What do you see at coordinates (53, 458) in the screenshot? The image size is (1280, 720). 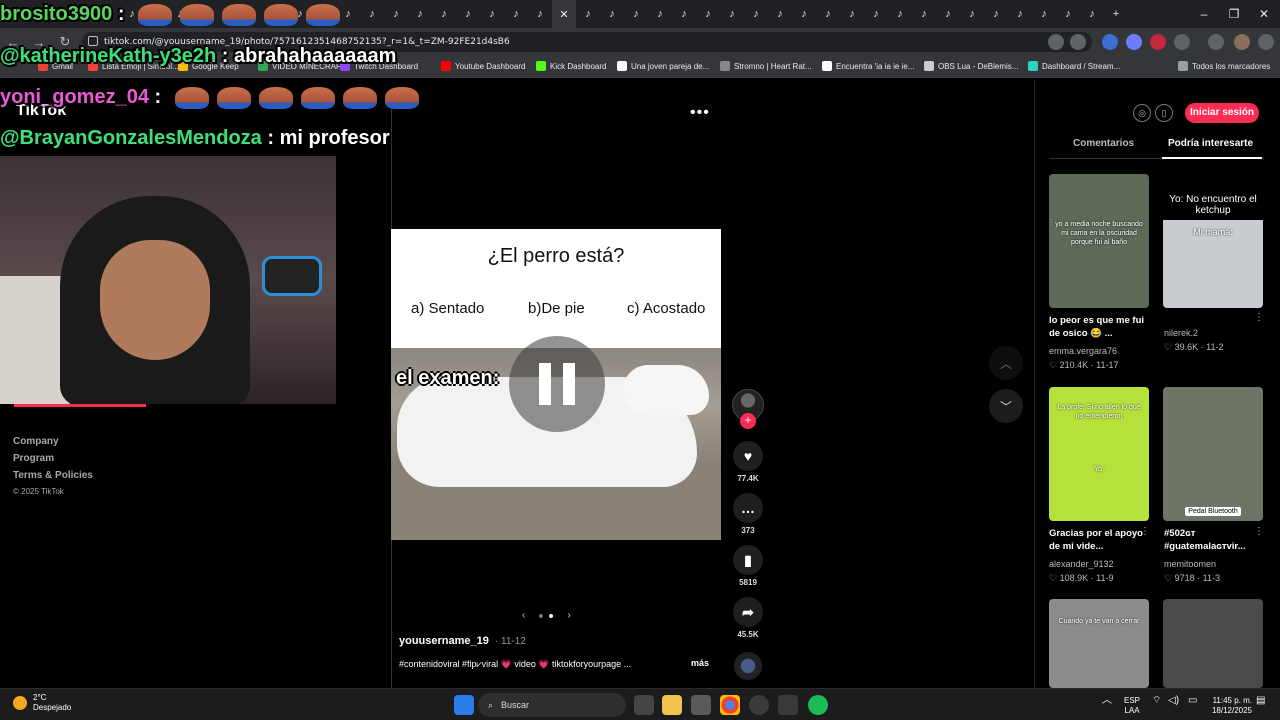 I see `footer-link-program: Program` at bounding box center [53, 458].